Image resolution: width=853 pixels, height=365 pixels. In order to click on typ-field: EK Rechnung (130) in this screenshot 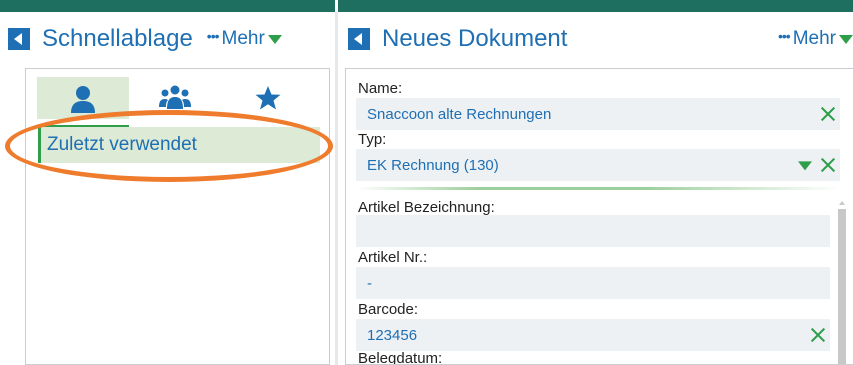, I will do `click(598, 165)`.